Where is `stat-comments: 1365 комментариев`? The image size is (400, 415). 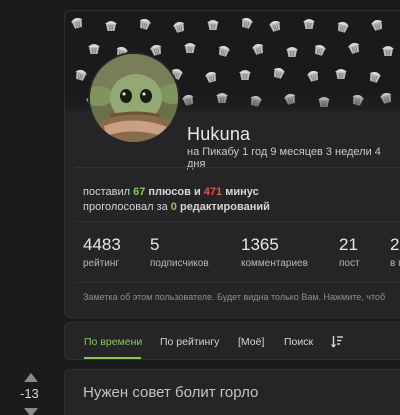
stat-comments: 1365 комментариев is located at coordinates (274, 252).